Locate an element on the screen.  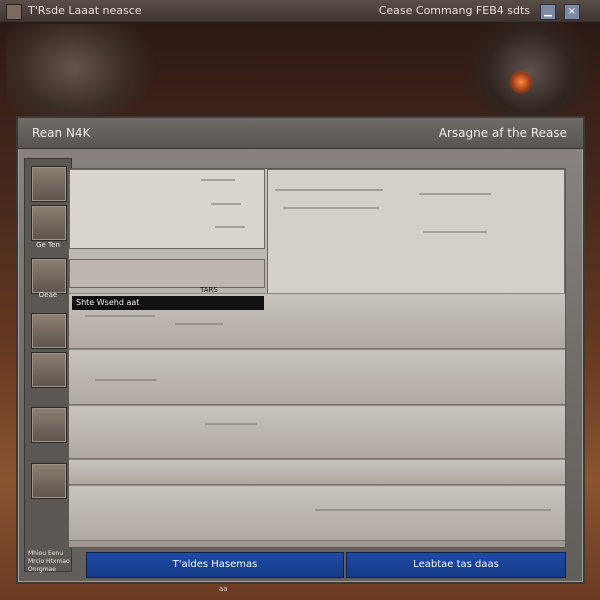
panel-title-left: Rean N4K is located at coordinates (61, 133).